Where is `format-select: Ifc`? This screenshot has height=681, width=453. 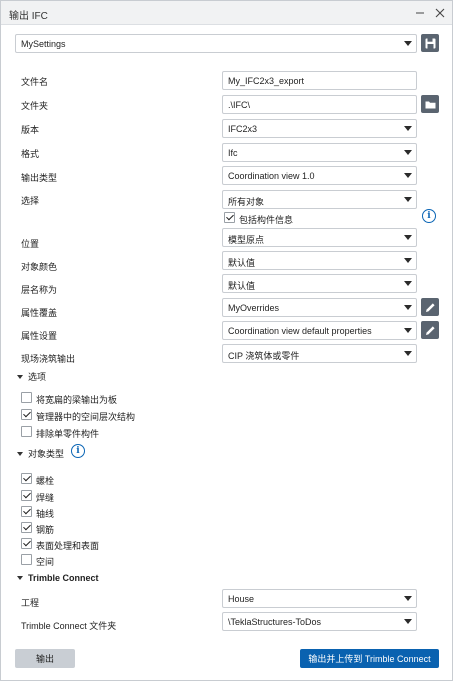 format-select: Ifc is located at coordinates (319, 152).